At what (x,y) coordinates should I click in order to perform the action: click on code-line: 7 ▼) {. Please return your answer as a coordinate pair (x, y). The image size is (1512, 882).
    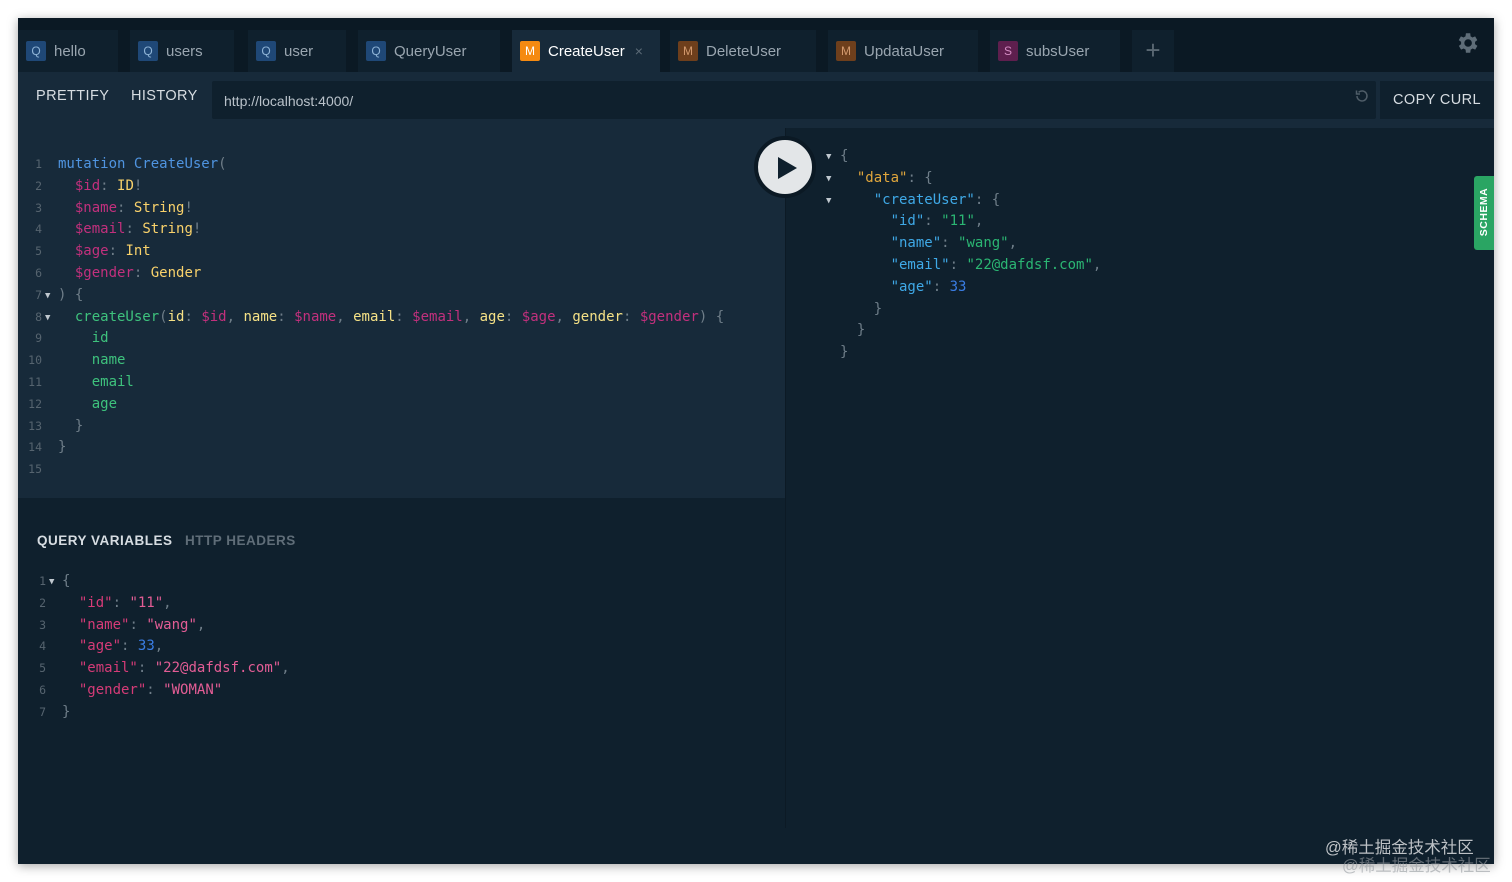
    Looking at the image, I should click on (59, 294).